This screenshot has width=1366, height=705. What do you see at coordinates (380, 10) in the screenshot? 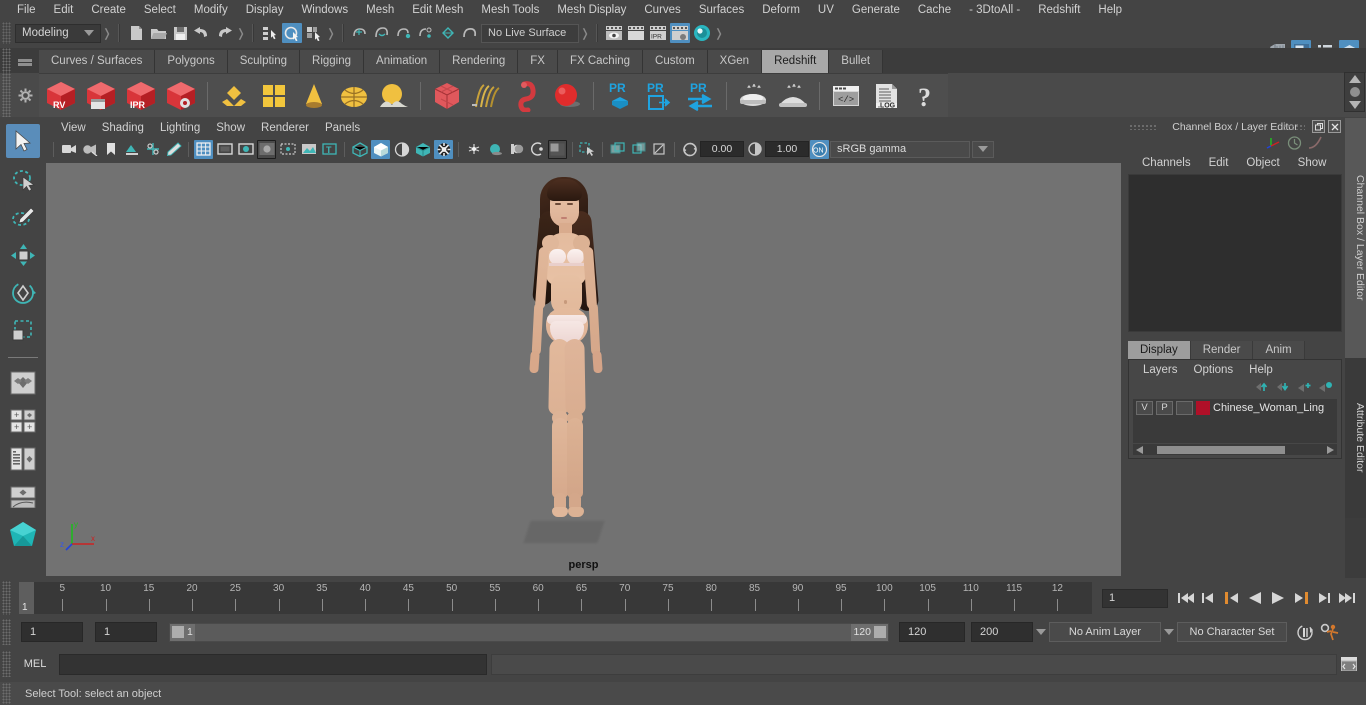
I see `menu-mesh: Mesh` at bounding box center [380, 10].